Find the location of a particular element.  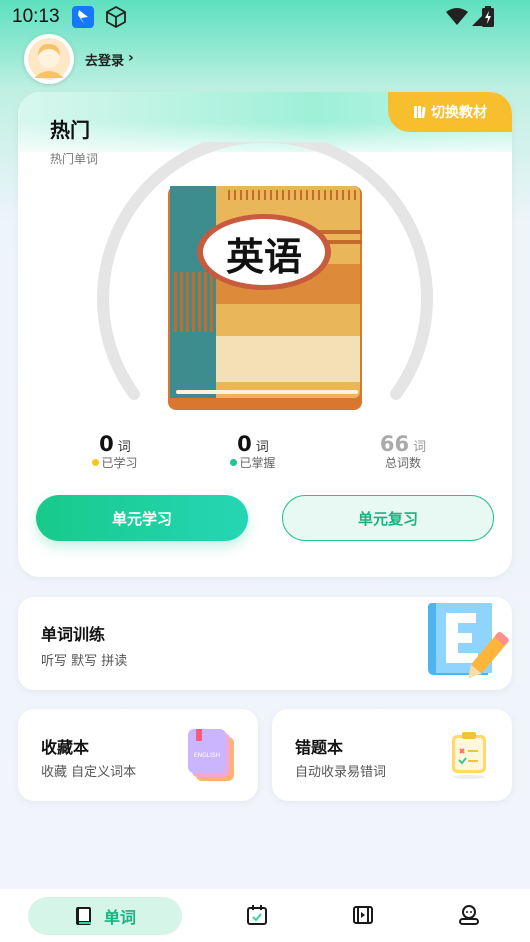

status-time: 10:13 is located at coordinates (36, 16).